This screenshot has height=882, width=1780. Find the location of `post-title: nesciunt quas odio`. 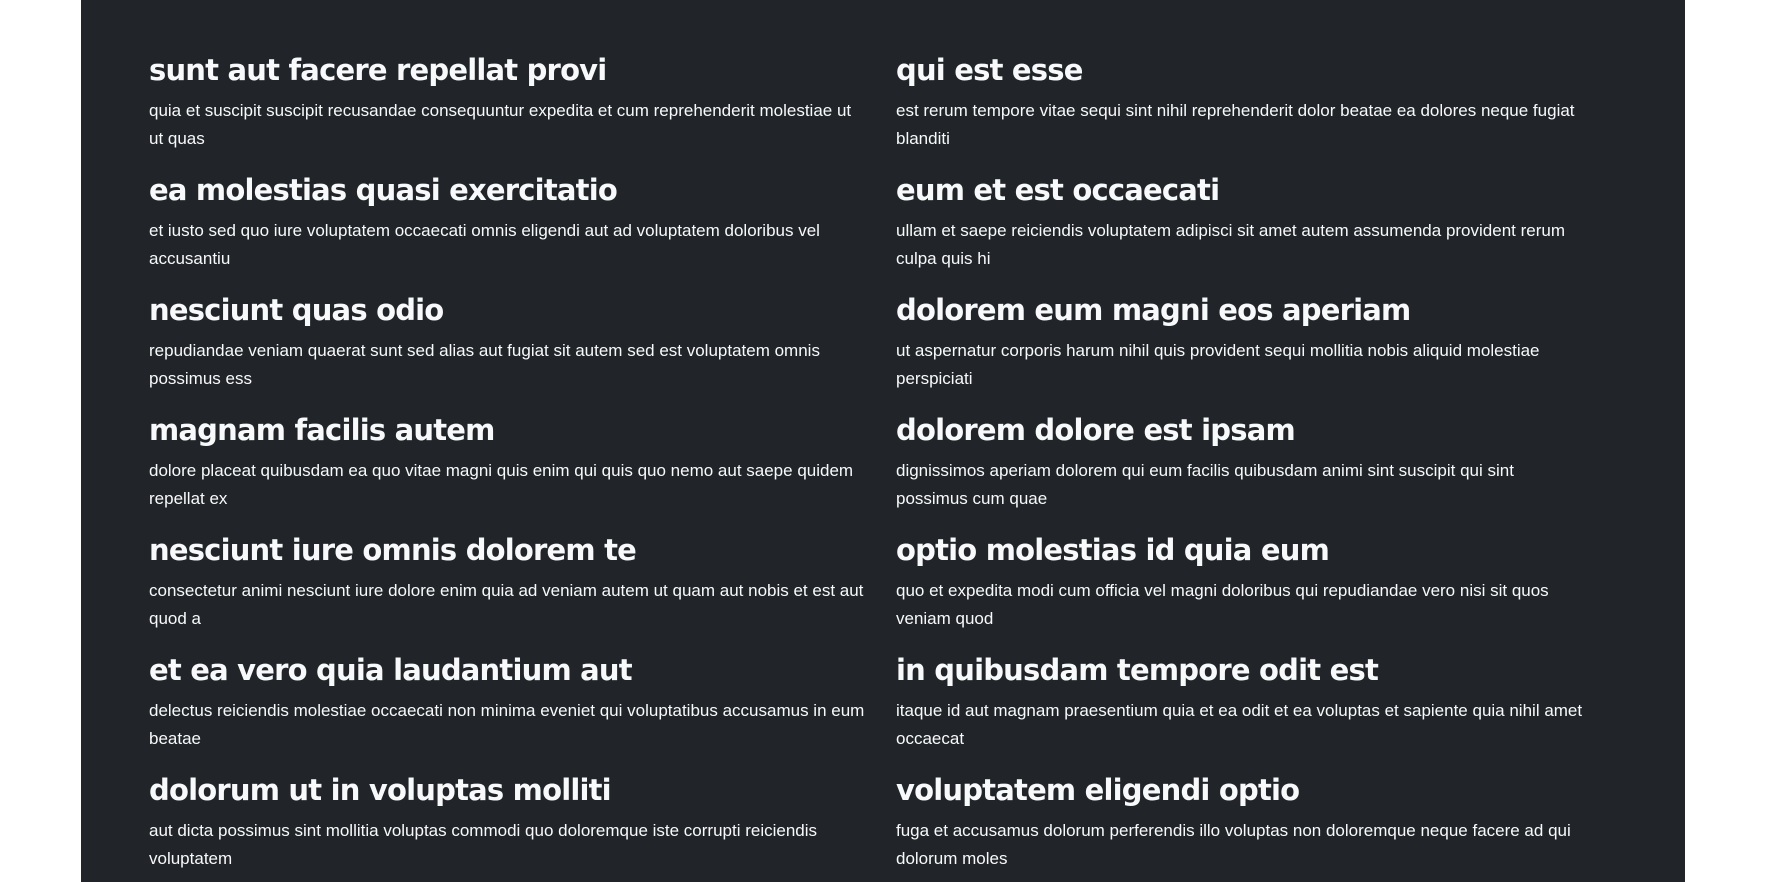

post-title: nesciunt quas odio is located at coordinates (296, 310).